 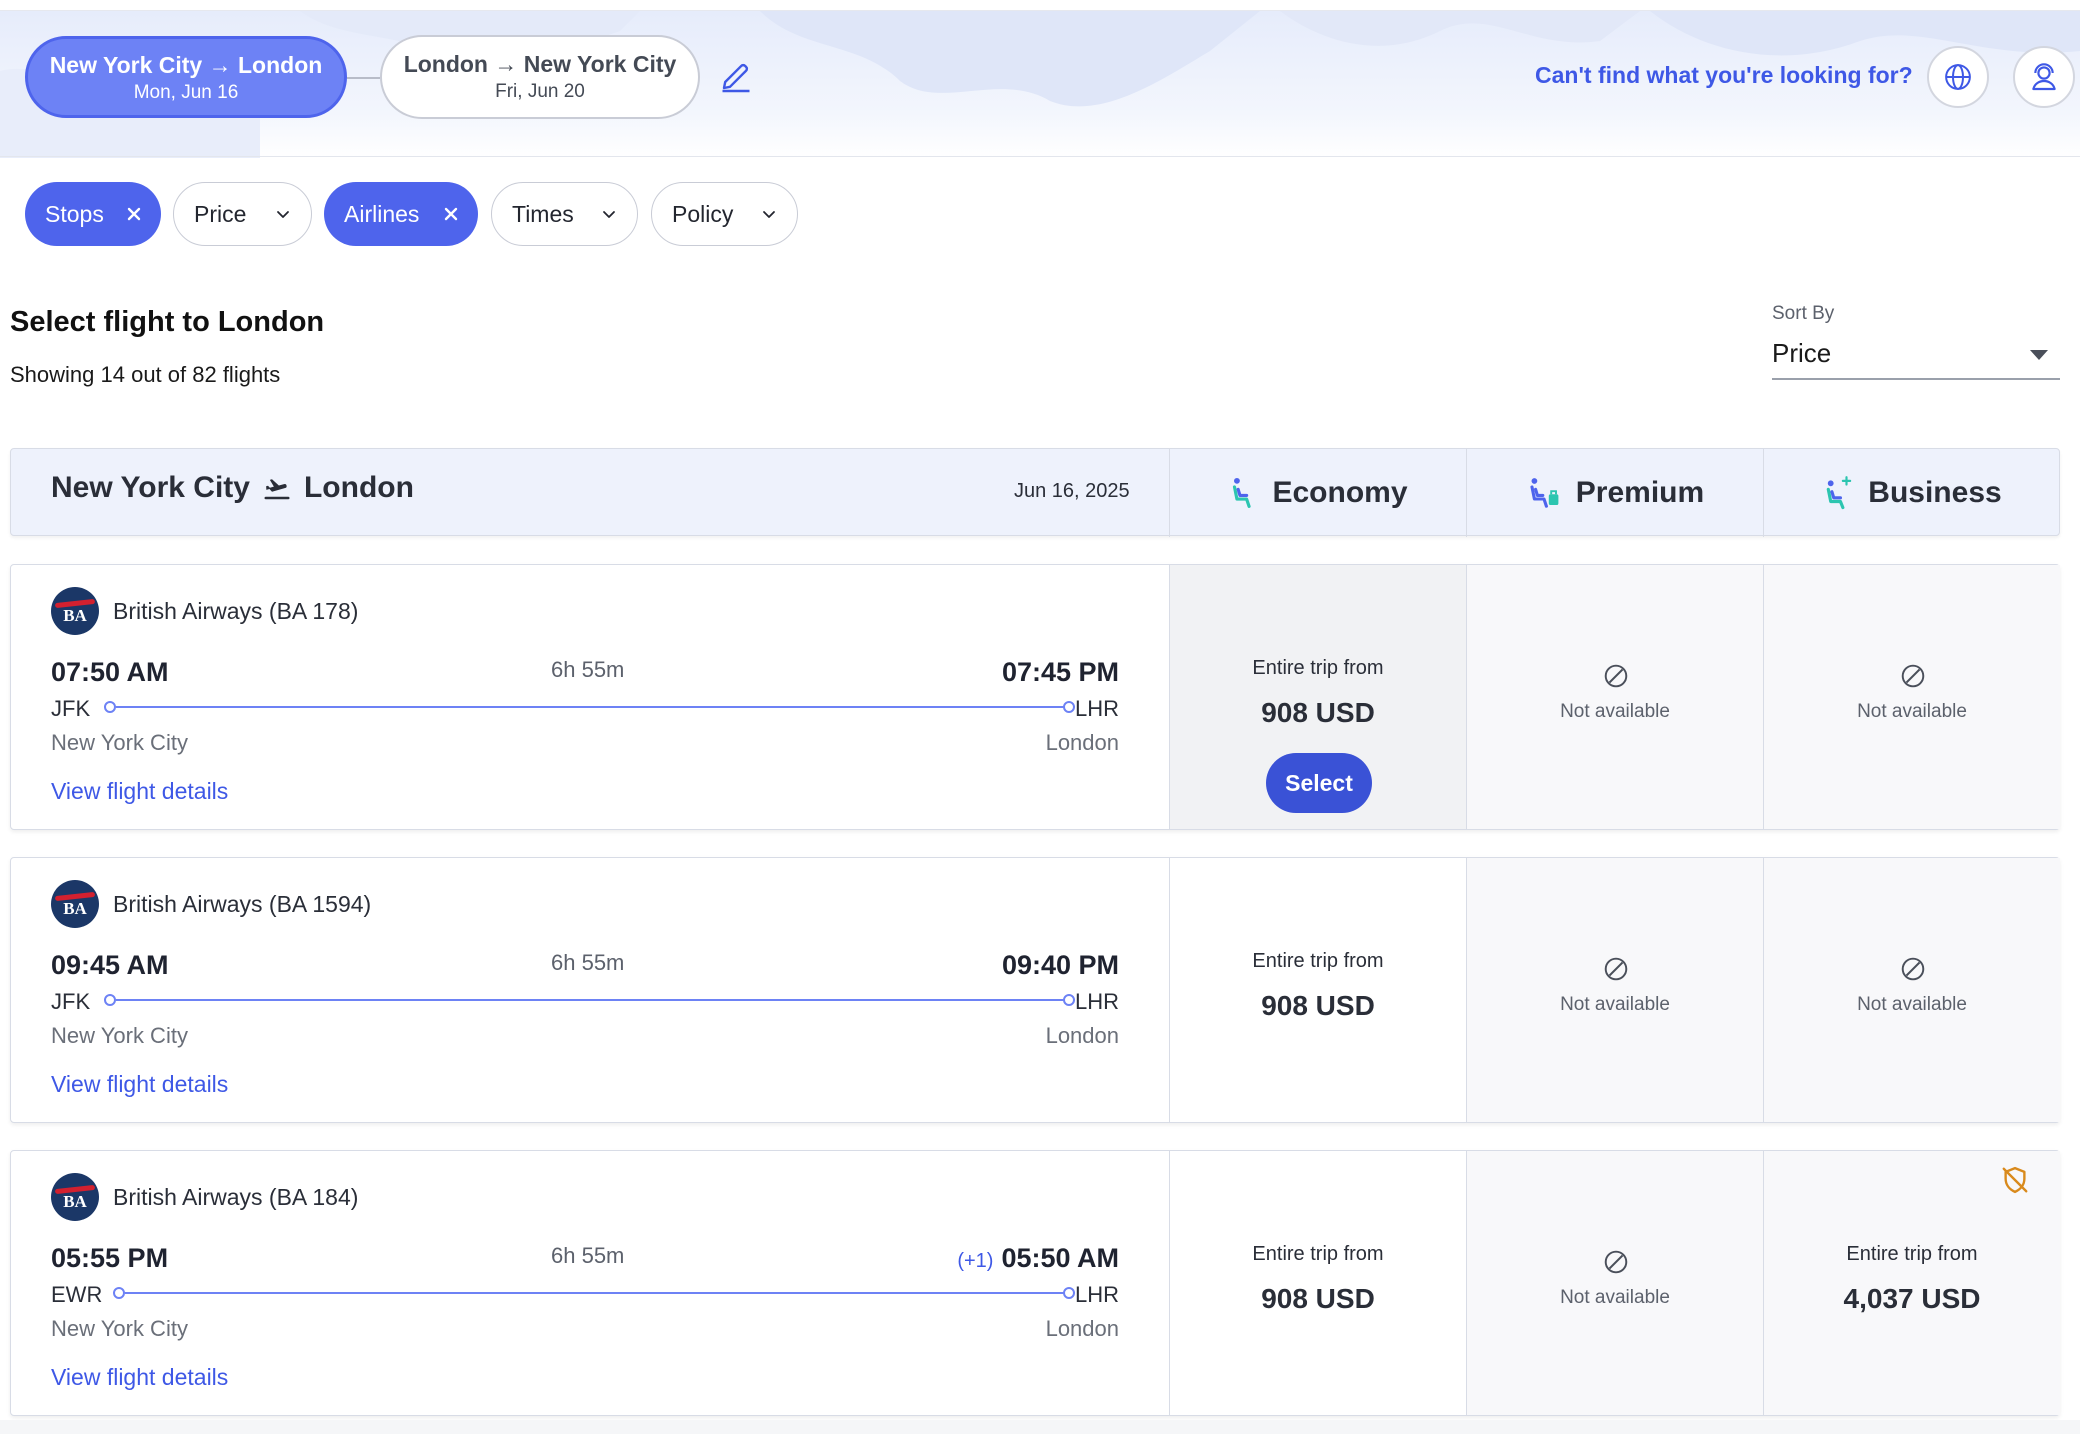 I want to click on arrival-time: 07:45 PM, so click(x=1060, y=672).